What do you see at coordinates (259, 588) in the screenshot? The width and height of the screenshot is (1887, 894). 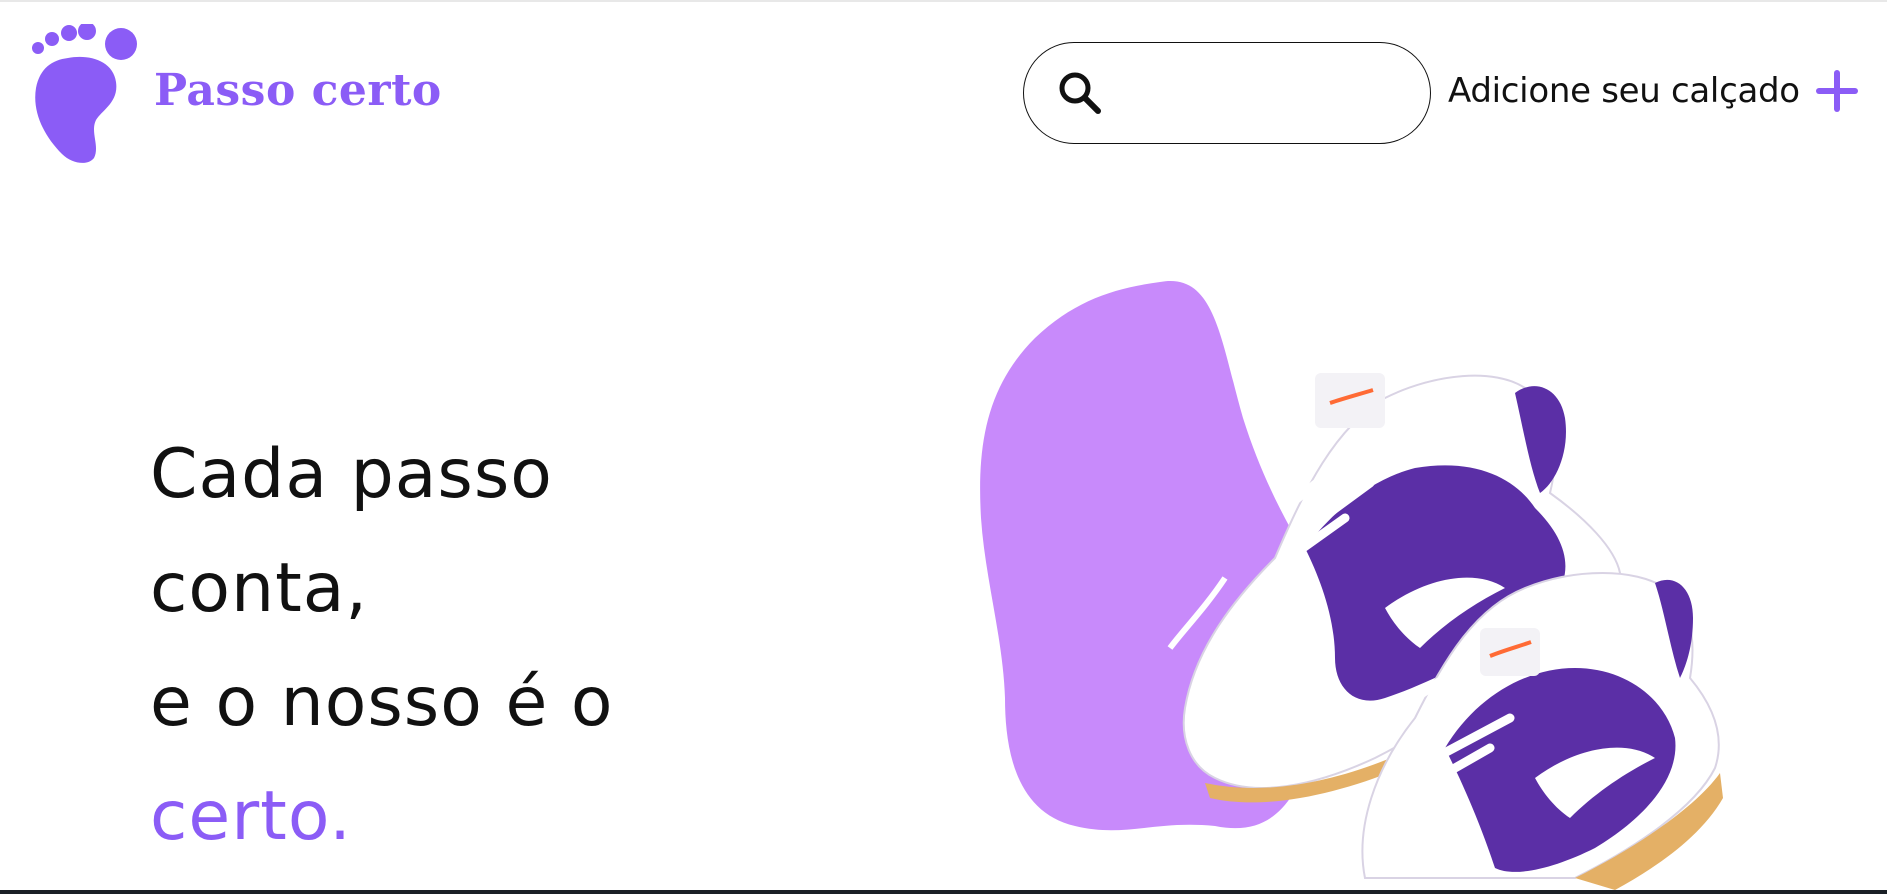 I see `hero-line-2: conta,` at bounding box center [259, 588].